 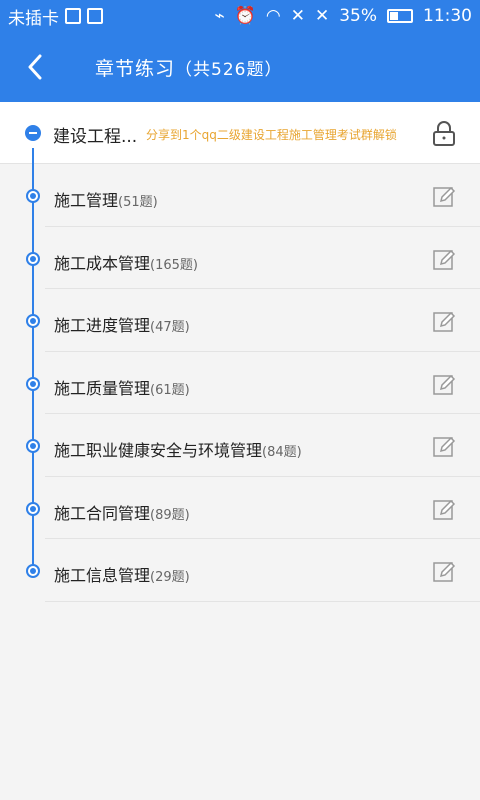 I want to click on chapter-item: 施工质量管理(61题), so click(x=240, y=383).